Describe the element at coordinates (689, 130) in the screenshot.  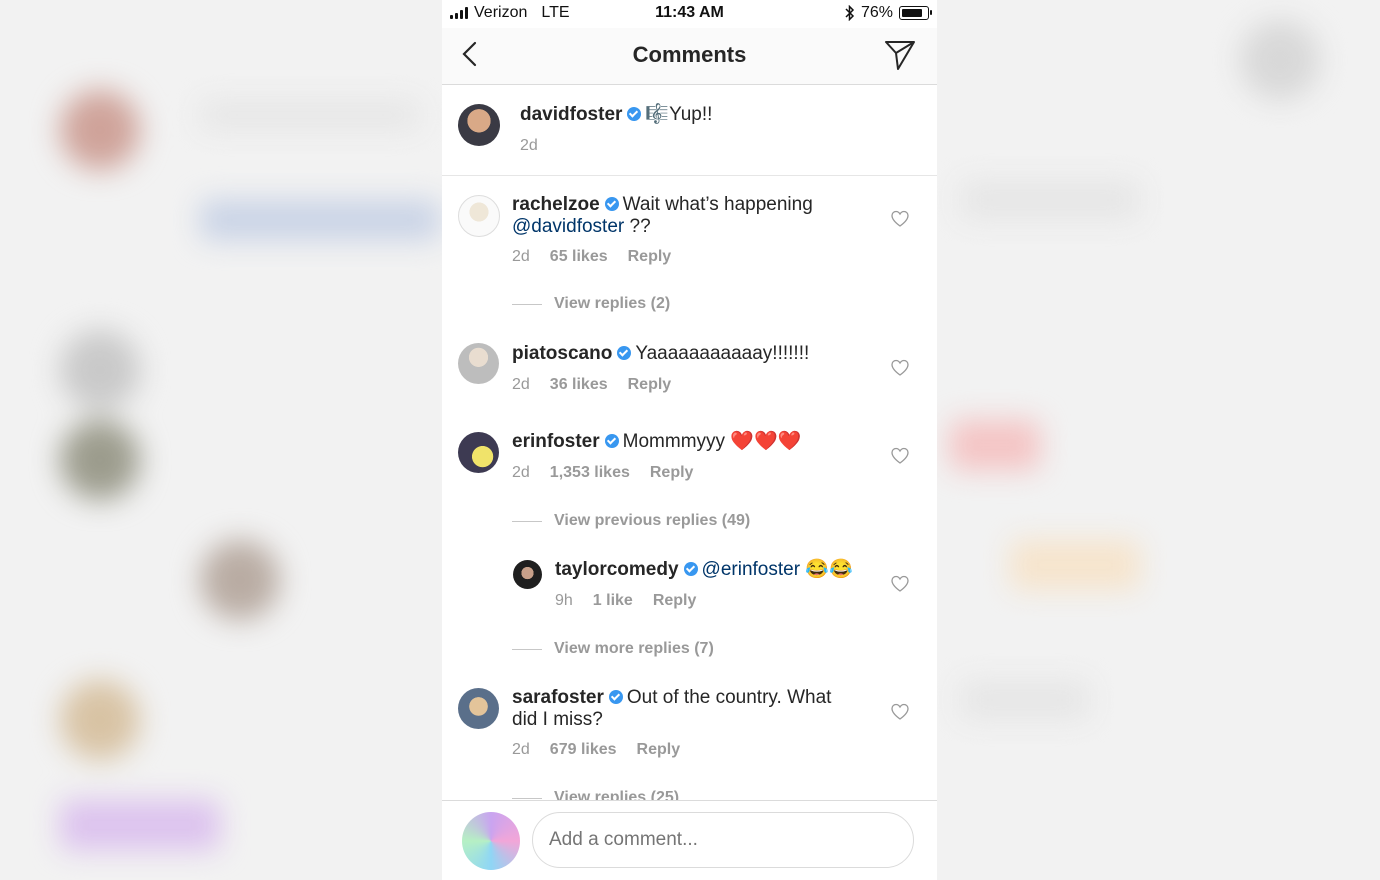
I see `post-caption: davidfoster 🎼Yup!! 2d` at that location.